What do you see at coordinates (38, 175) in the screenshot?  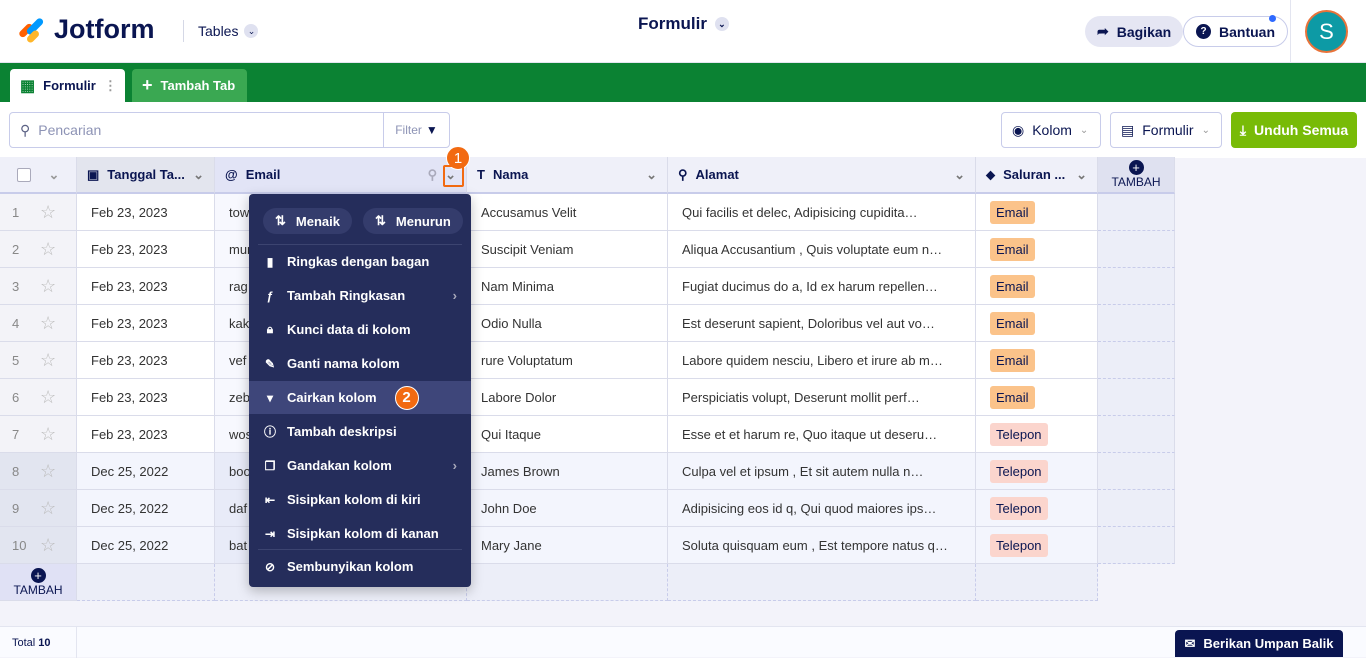 I see `select-all-checkbox: ⌄` at bounding box center [38, 175].